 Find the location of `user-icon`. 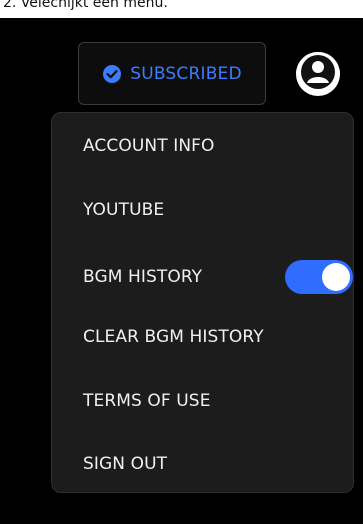

user-icon is located at coordinates (318, 74).